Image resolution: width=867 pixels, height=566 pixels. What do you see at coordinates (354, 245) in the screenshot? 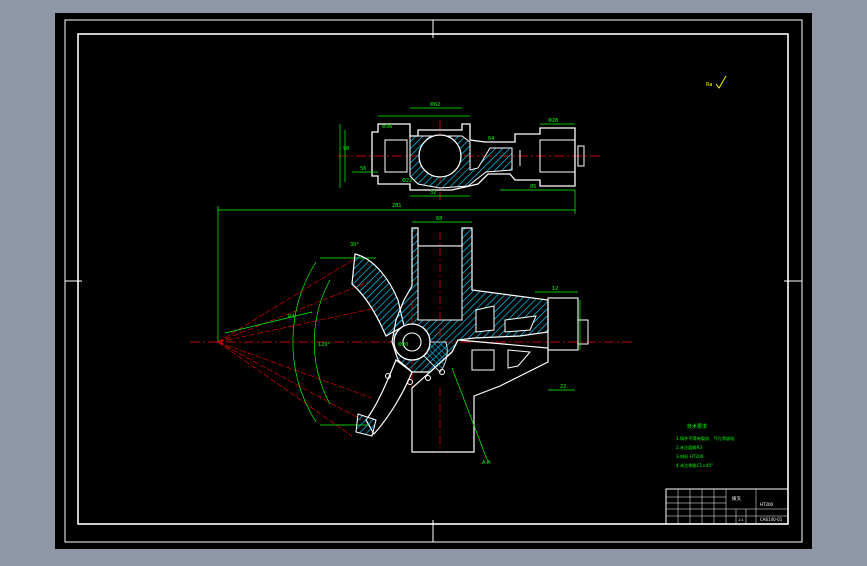
I see `dim-text: 30°` at bounding box center [354, 245].